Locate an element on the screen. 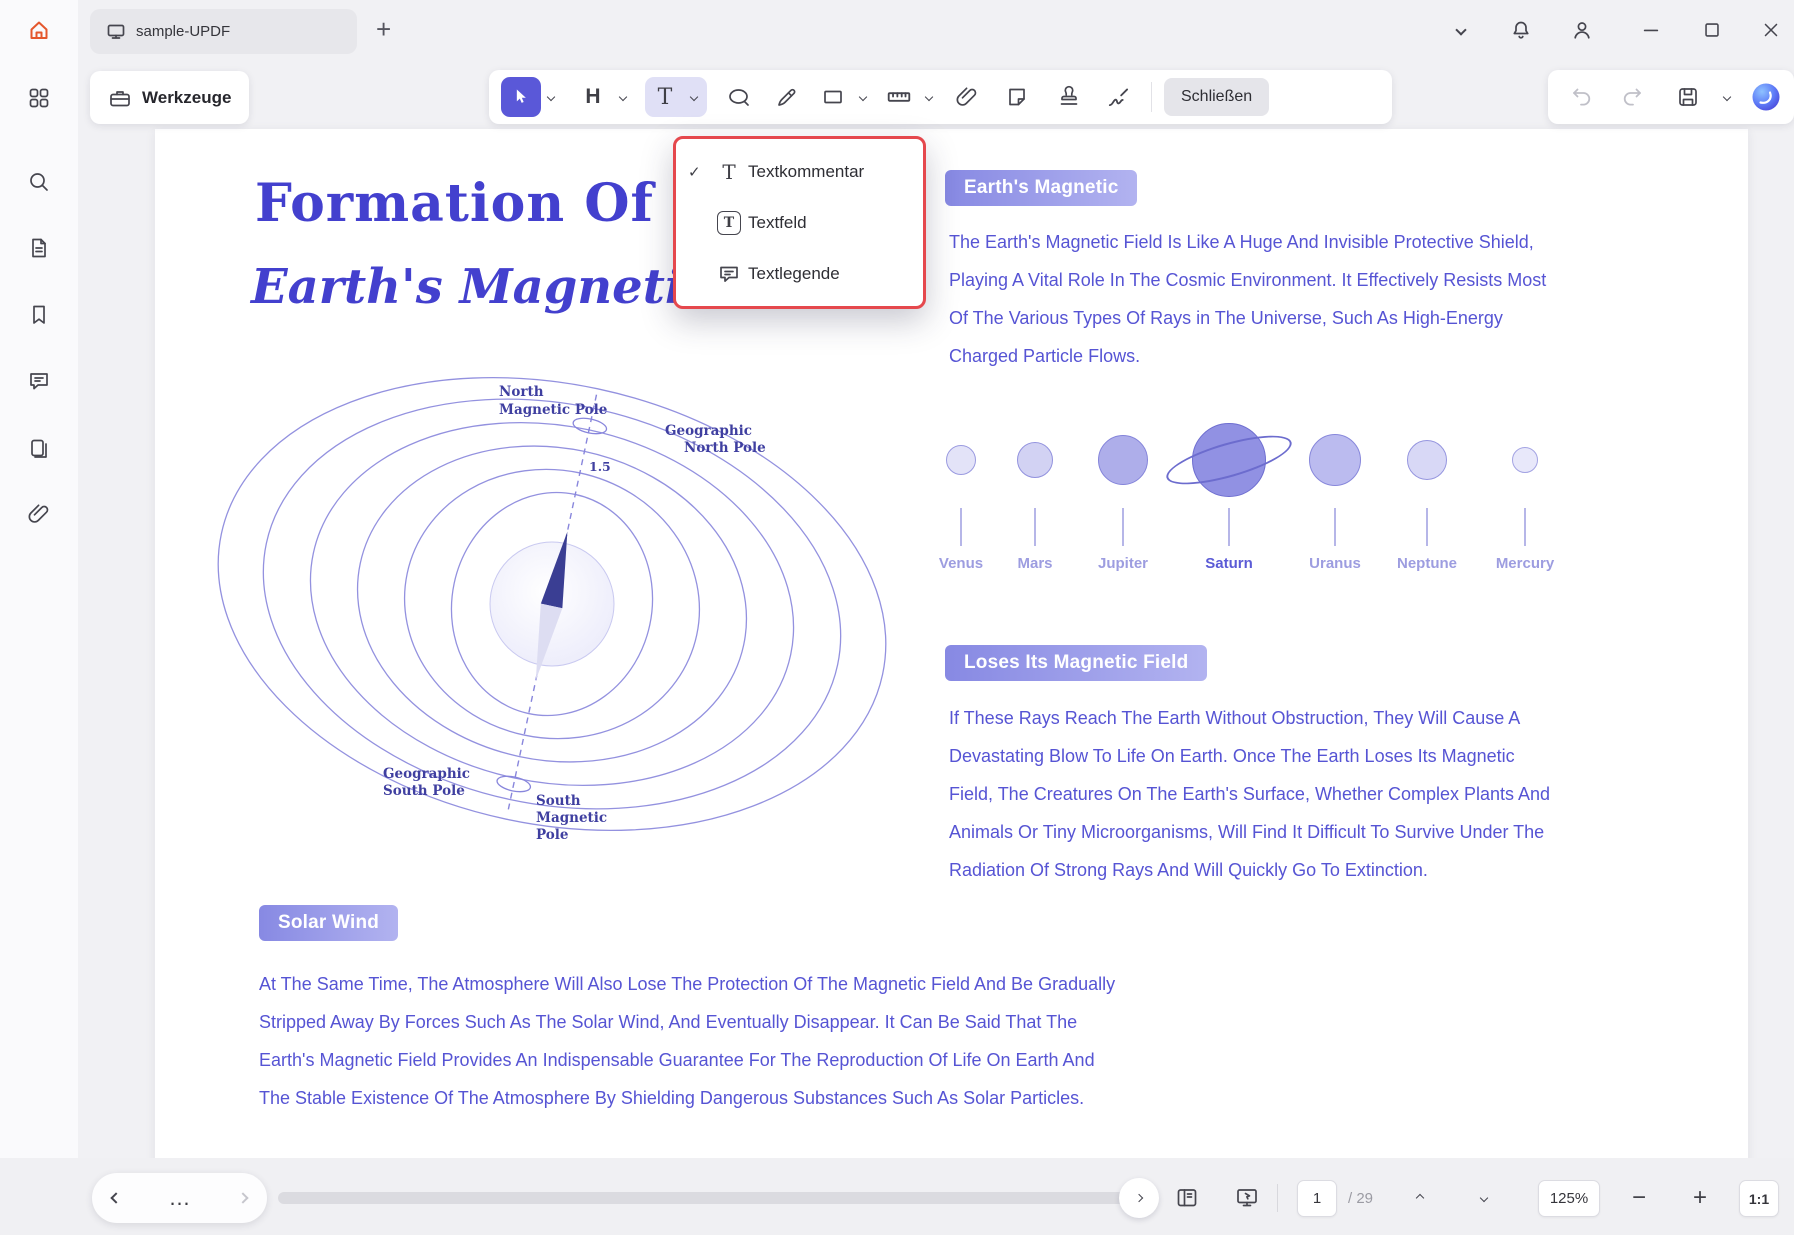 The image size is (1794, 1235). measure-tool-dropdown is located at coordinates (929, 97).